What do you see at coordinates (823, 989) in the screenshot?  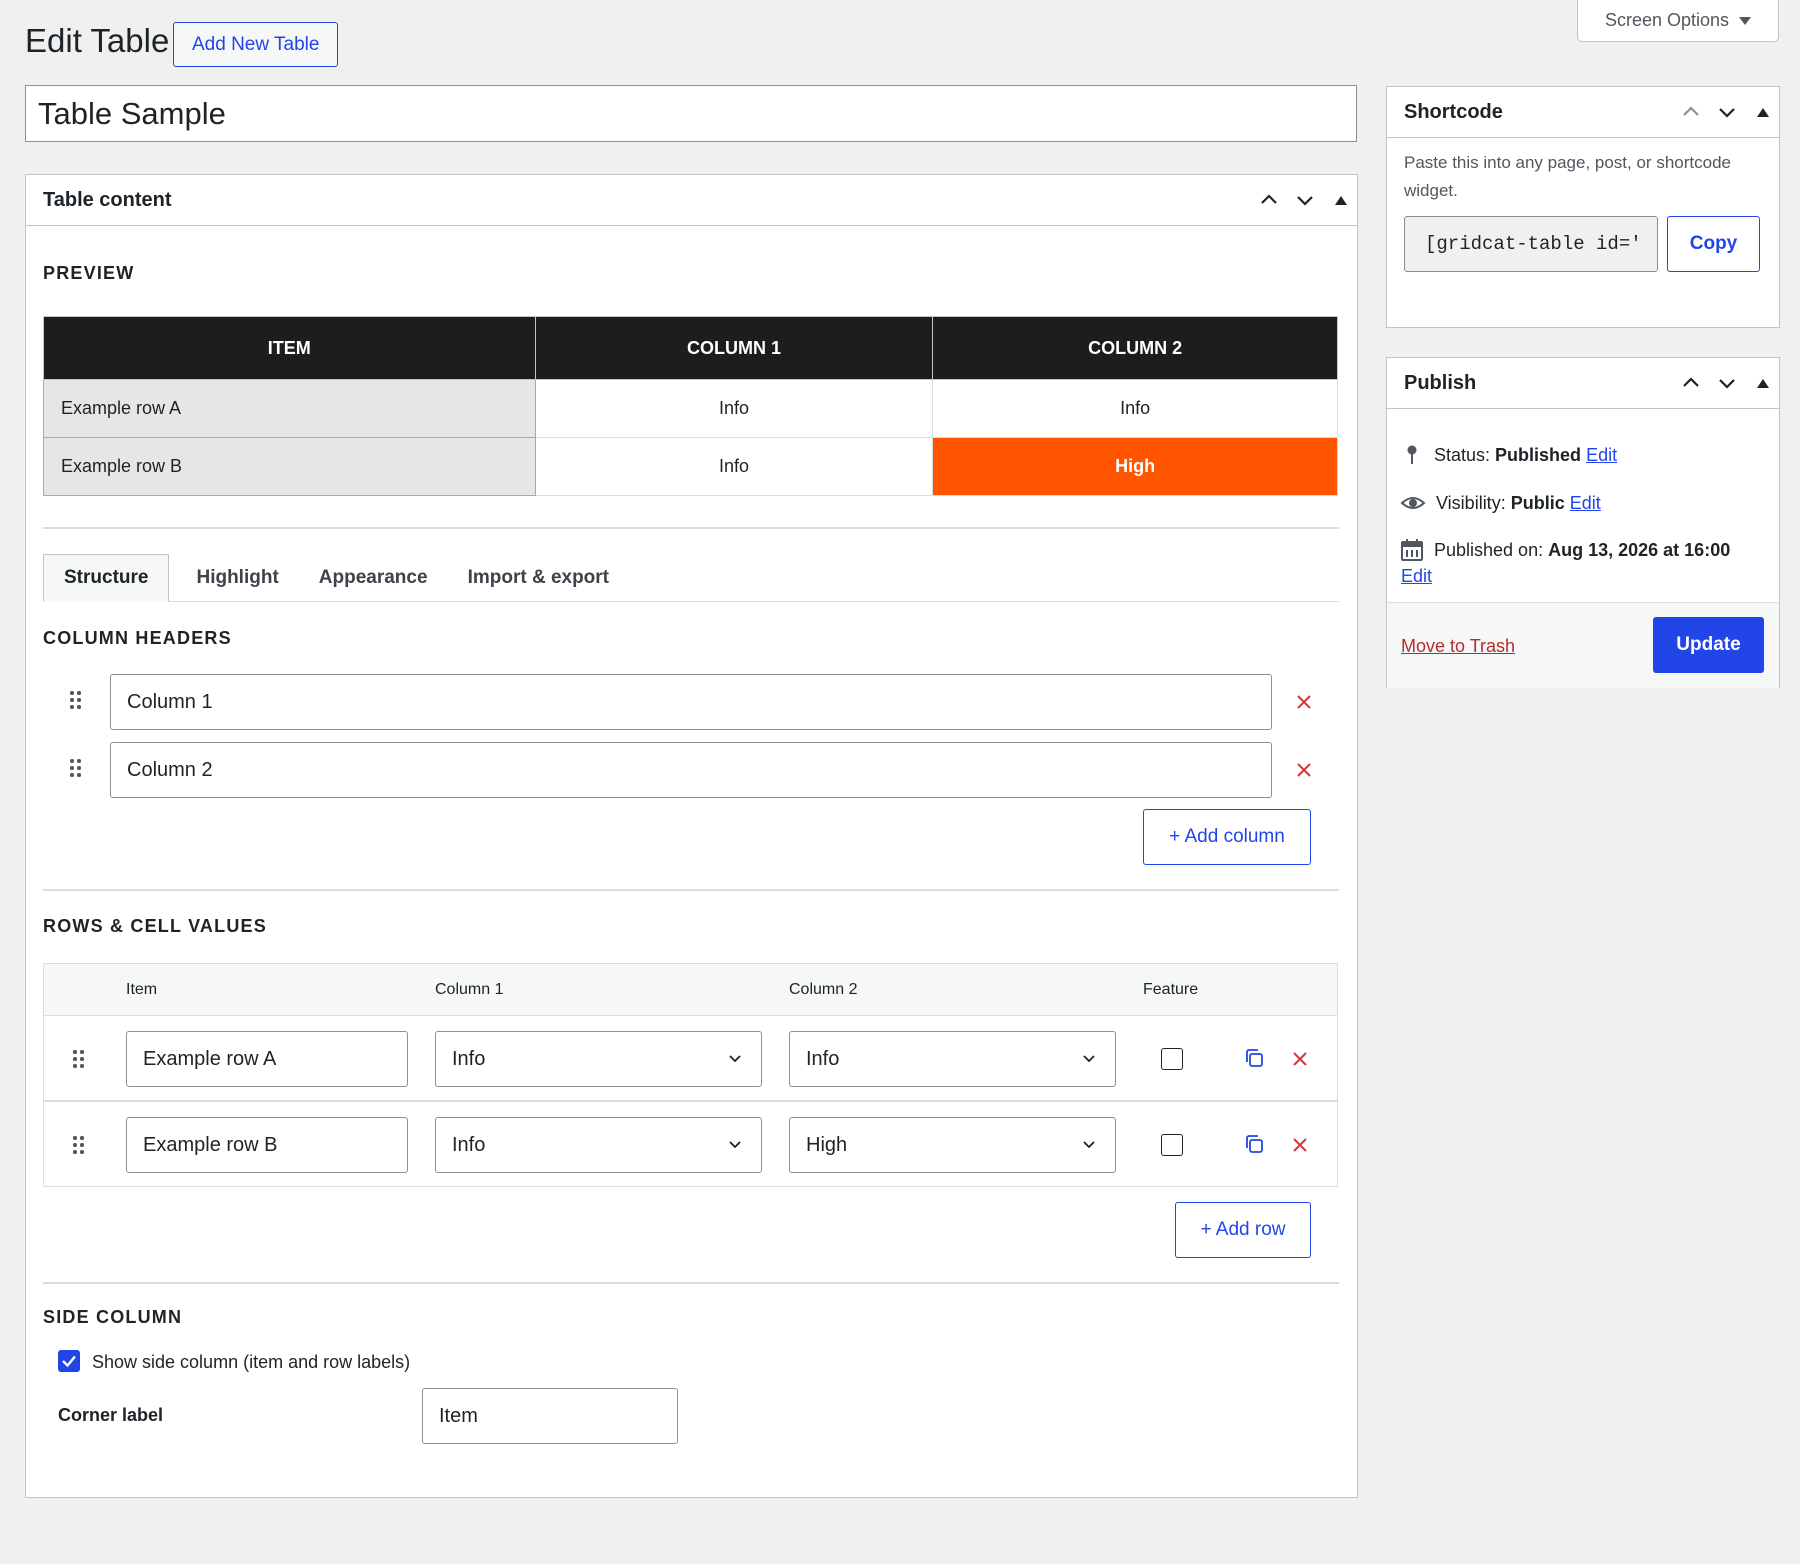 I see `rows-header-column-2: Column 2` at bounding box center [823, 989].